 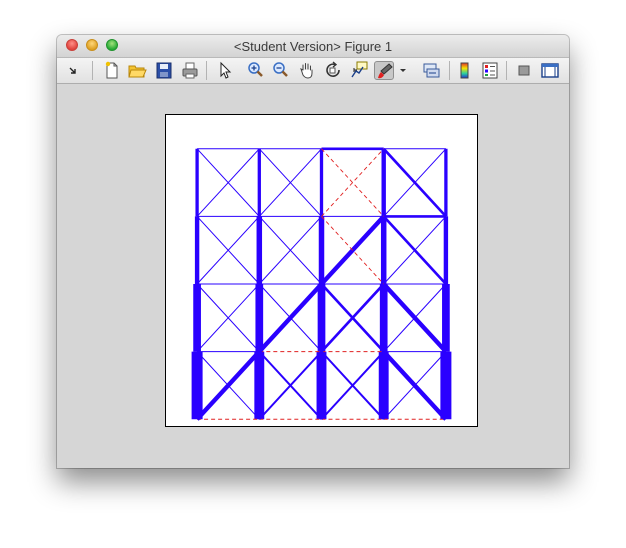 I want to click on insert-legend-icon, so click(x=490, y=70).